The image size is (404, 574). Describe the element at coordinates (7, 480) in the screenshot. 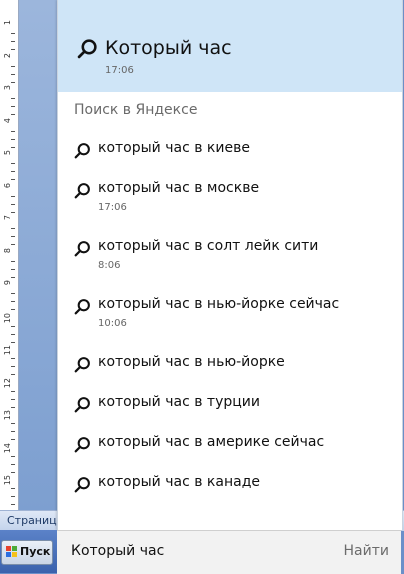

I see `ruler-number: 15` at that location.